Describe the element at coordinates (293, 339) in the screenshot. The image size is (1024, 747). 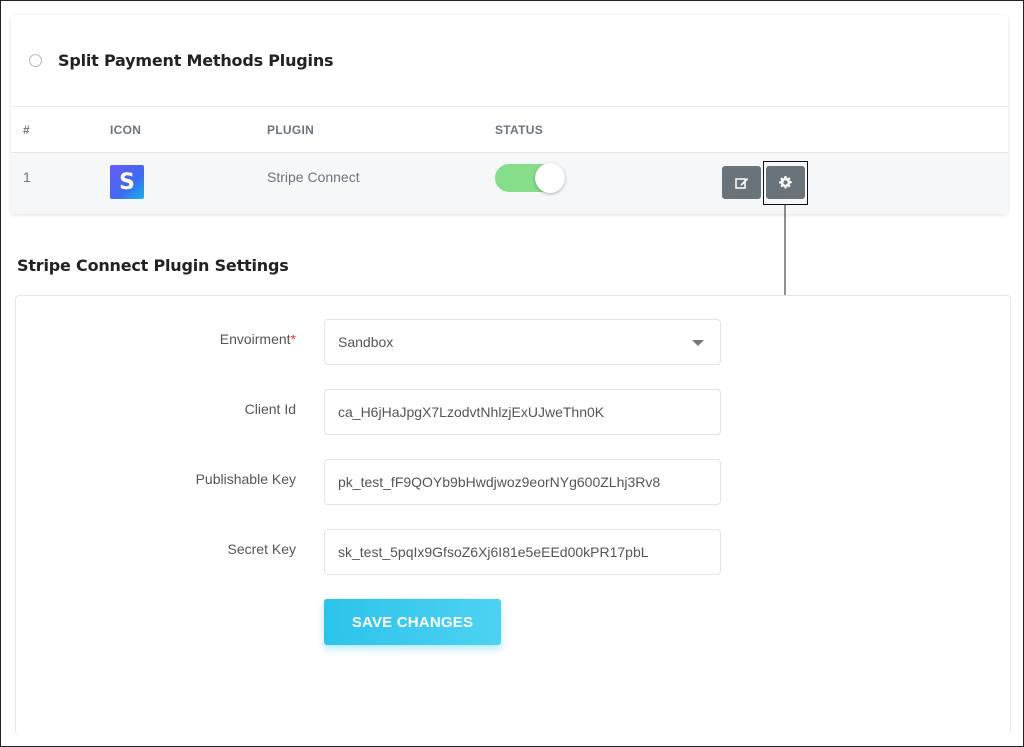
I see `required-mark: *` at that location.